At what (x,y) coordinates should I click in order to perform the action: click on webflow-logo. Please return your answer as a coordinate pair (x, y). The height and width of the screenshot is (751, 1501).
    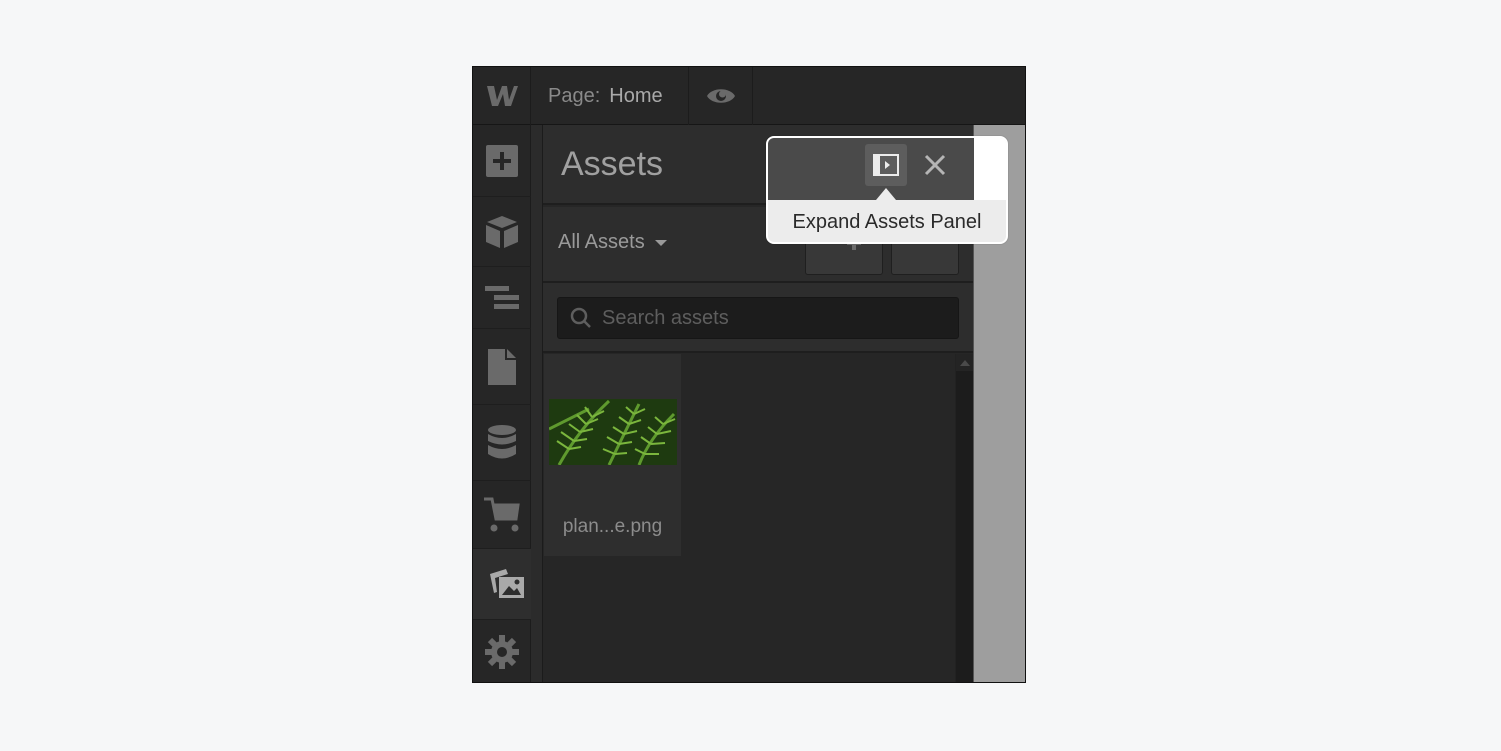
    Looking at the image, I should click on (502, 96).